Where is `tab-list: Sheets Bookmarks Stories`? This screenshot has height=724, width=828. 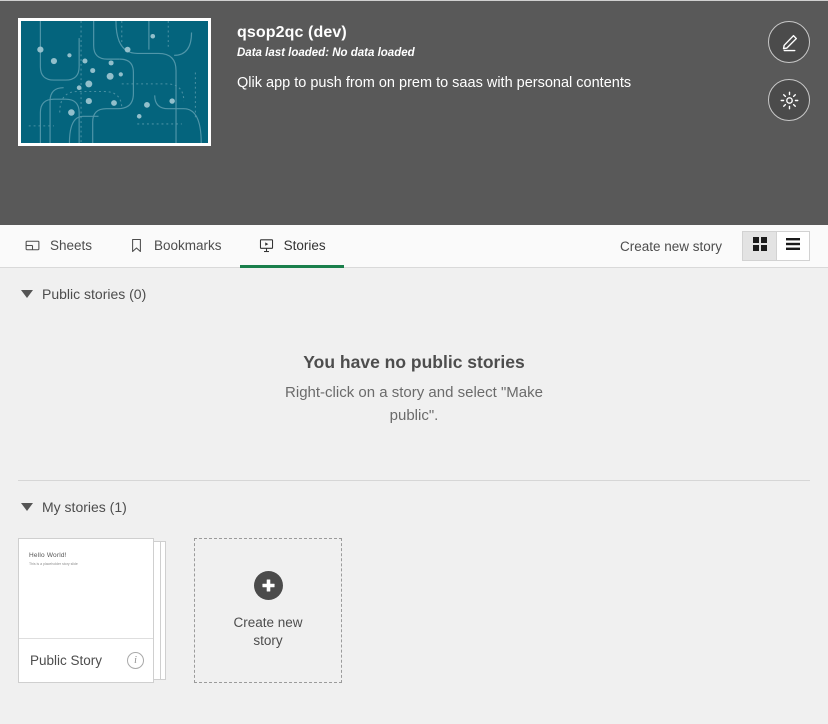
tab-list: Sheets Bookmarks Stories is located at coordinates (181, 246).